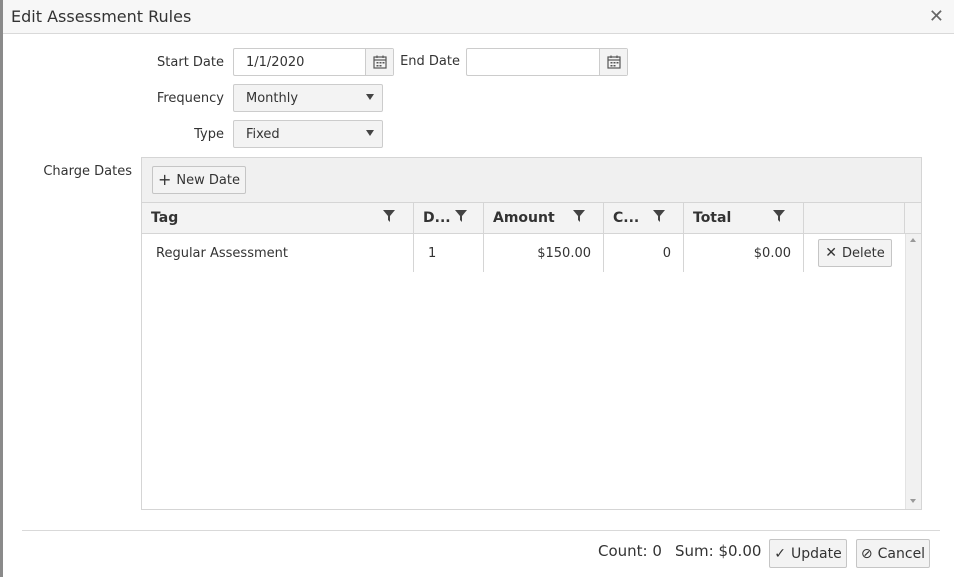  I want to click on cancel-icon: ⊘, so click(866, 553).